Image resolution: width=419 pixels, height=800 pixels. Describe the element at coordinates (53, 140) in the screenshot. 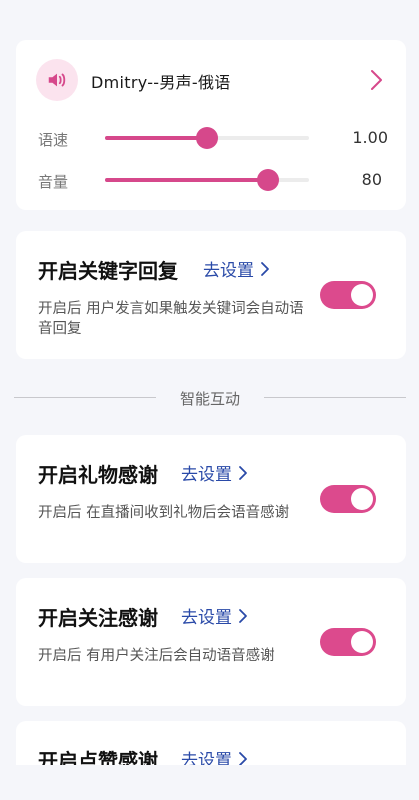

I see `speed-label: 语速` at that location.